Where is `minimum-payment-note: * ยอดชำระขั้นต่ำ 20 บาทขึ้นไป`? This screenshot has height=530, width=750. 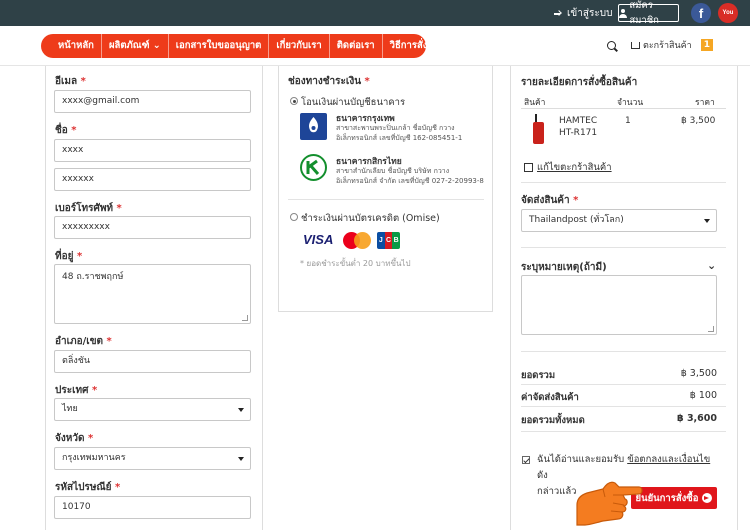
minimum-payment-note: * ยอดชำระขั้นต่ำ 20 บาทขึ้นไป is located at coordinates (355, 263).